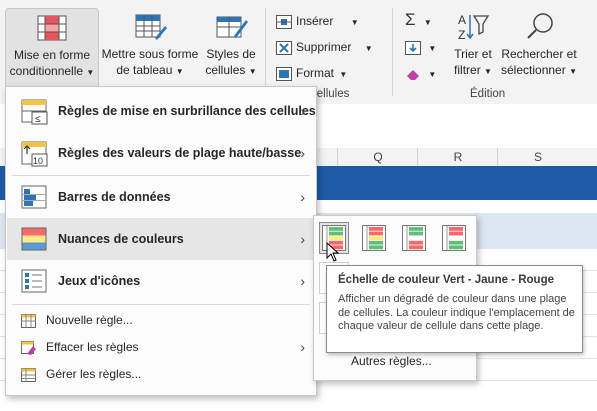 Image resolution: width=597 pixels, height=411 pixels. I want to click on red-yellow-green-scale-swatch, so click(374, 238).